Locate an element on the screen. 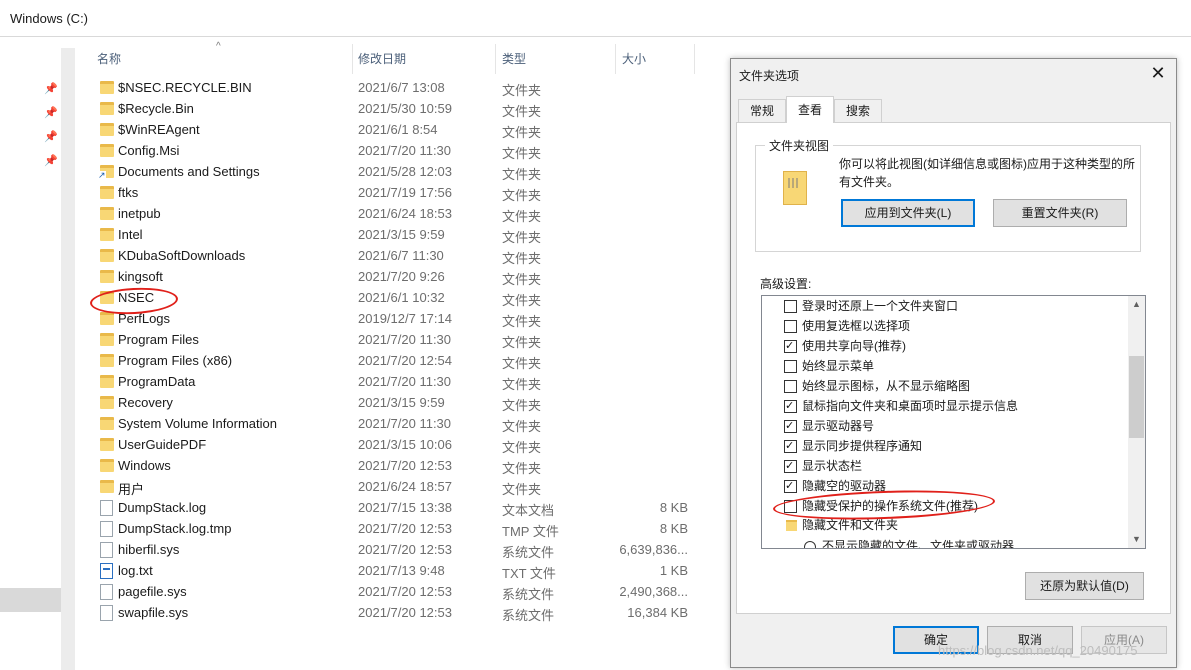 This screenshot has height=670, width=1191. nav-scrollbar is located at coordinates (68, 359).